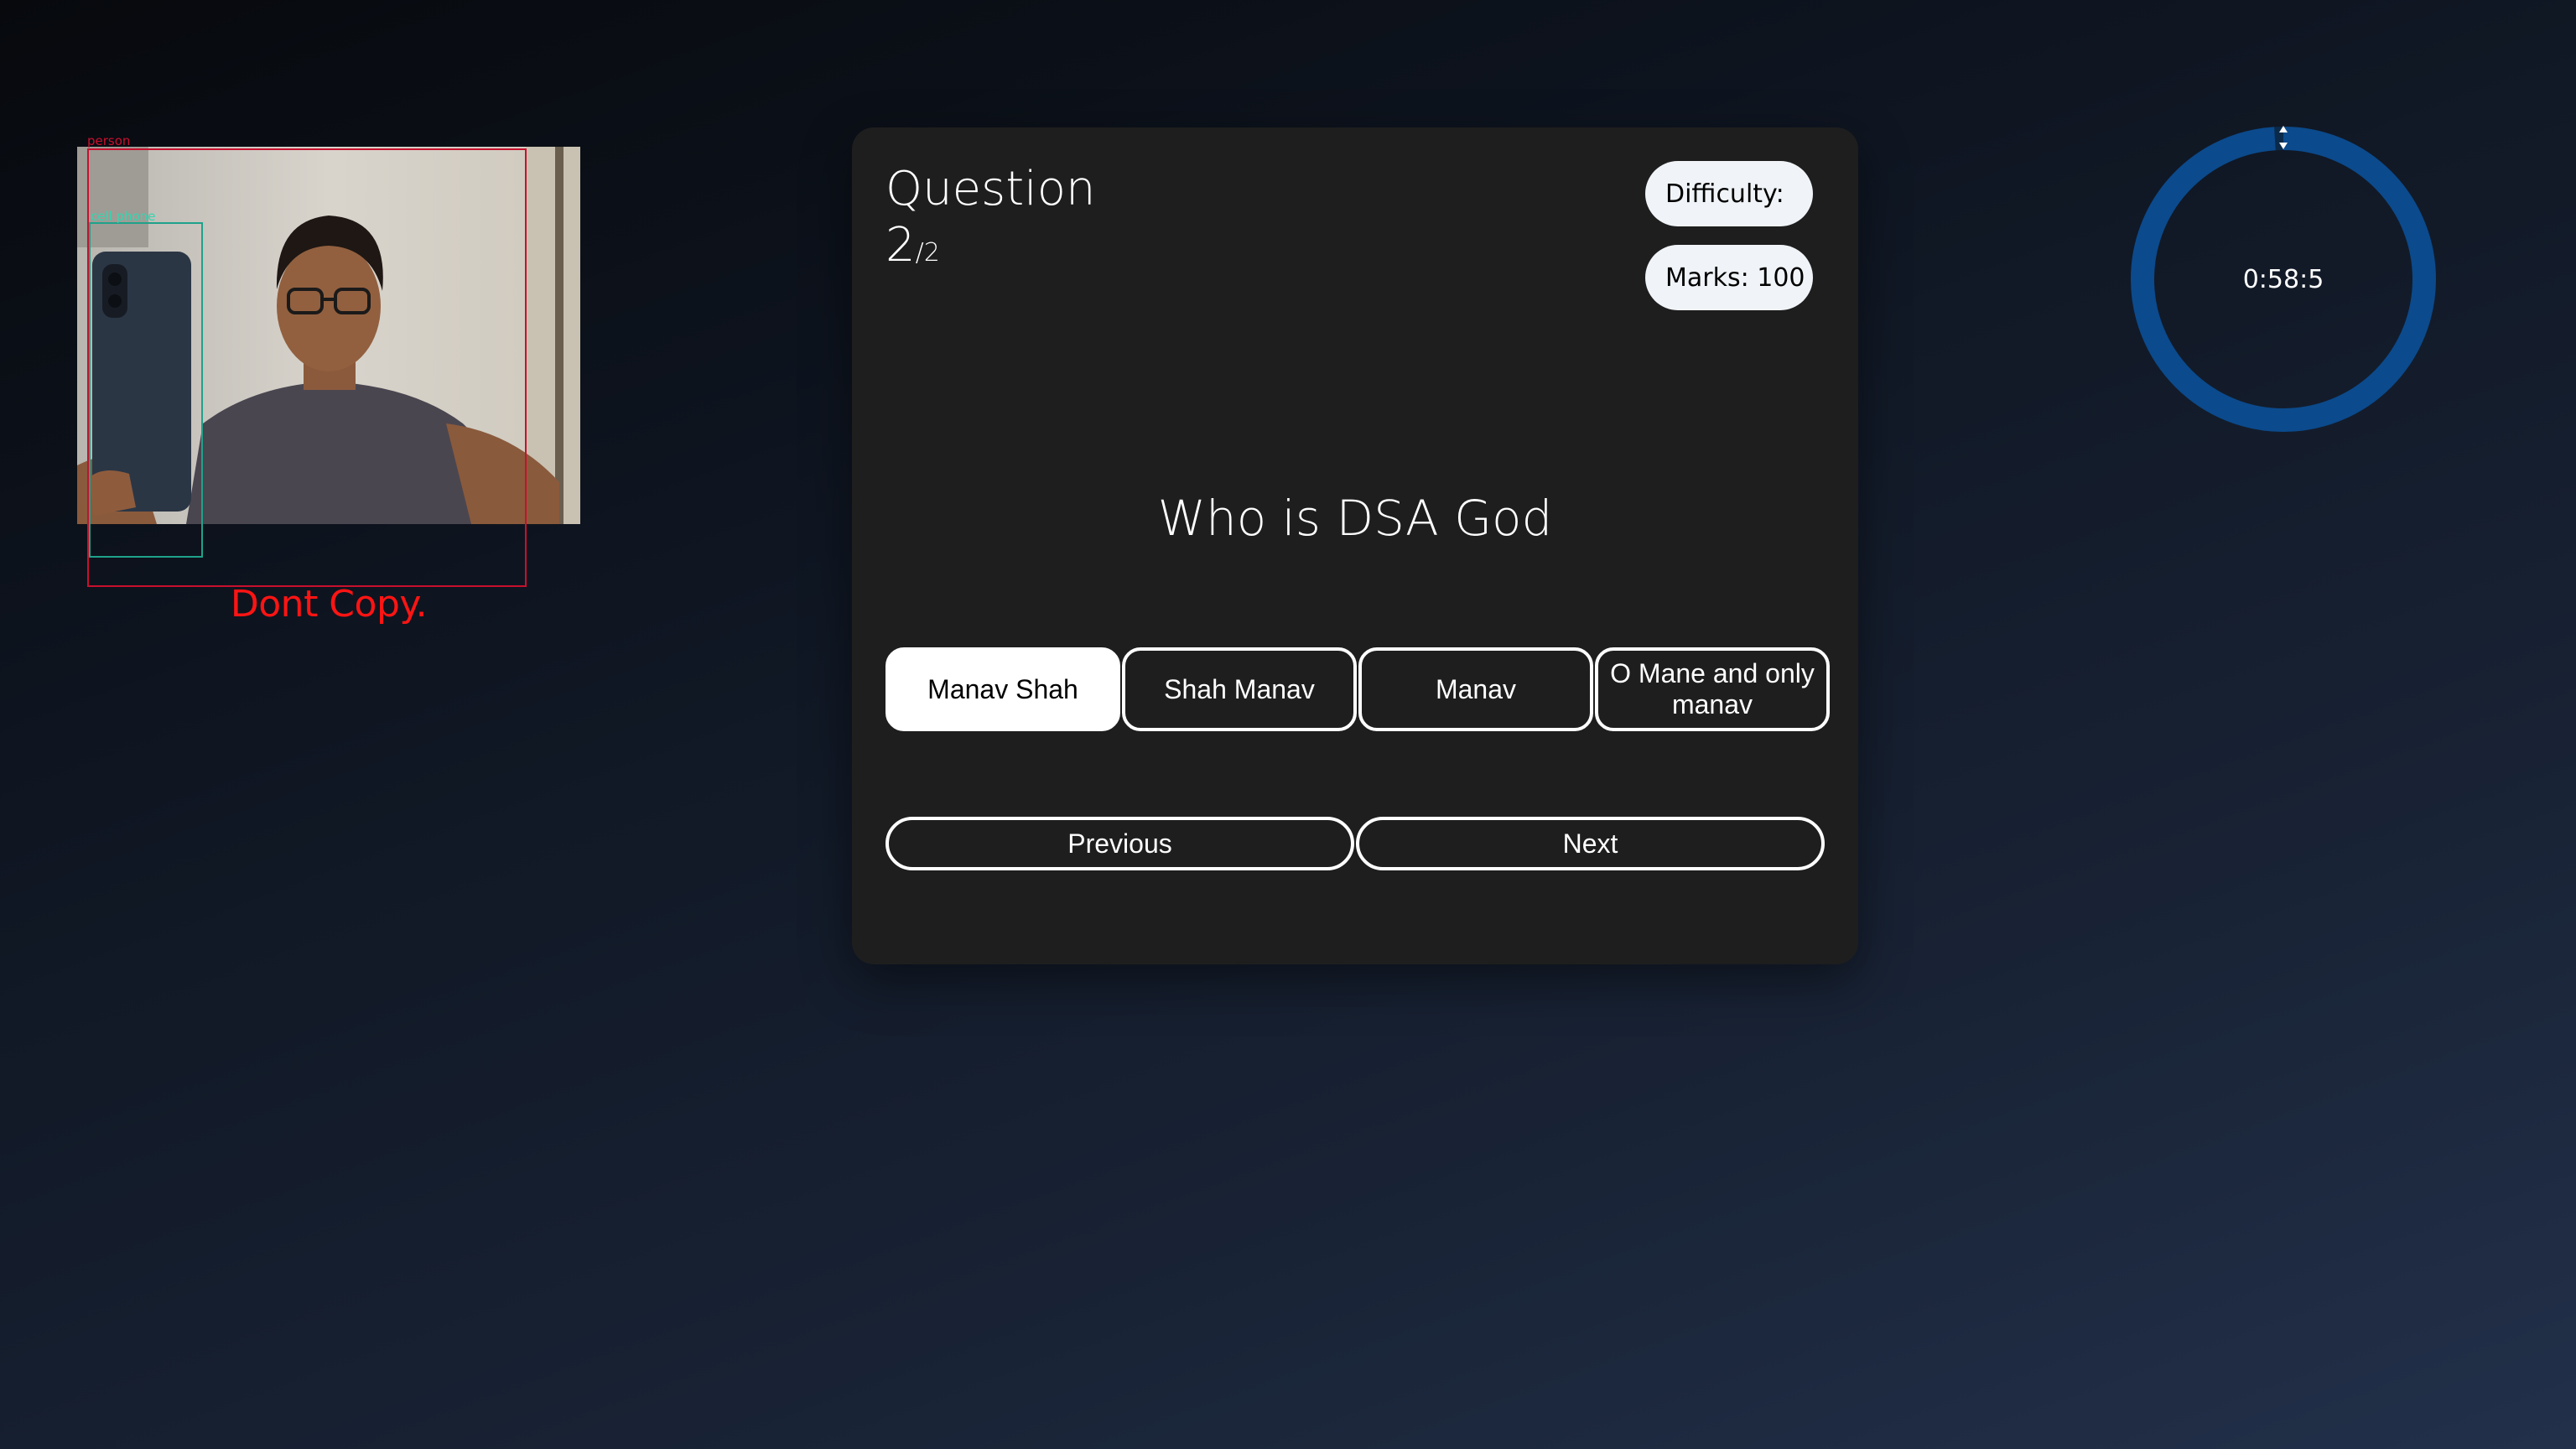 The height and width of the screenshot is (1449, 2576). I want to click on answer-option: Manav Shah, so click(1003, 689).